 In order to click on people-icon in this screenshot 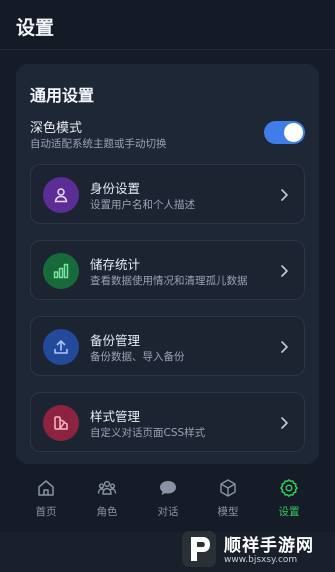, I will do `click(107, 487)`.